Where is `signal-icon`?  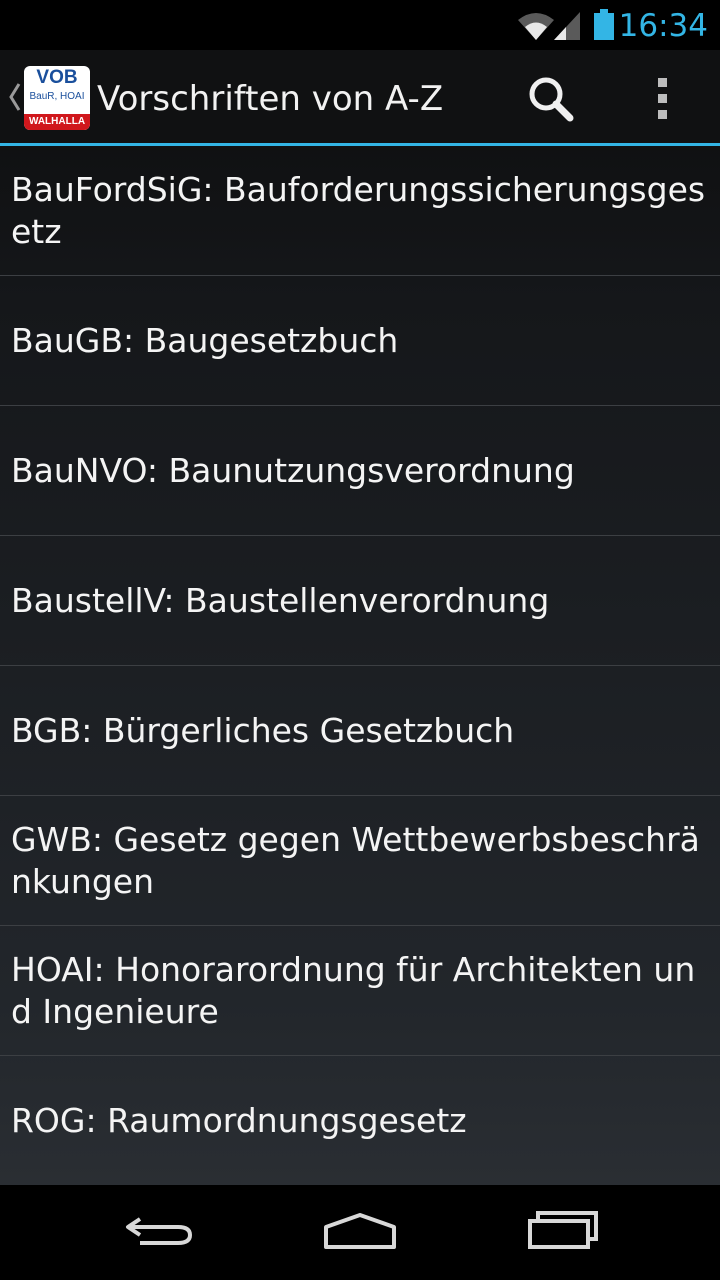 signal-icon is located at coordinates (567, 26).